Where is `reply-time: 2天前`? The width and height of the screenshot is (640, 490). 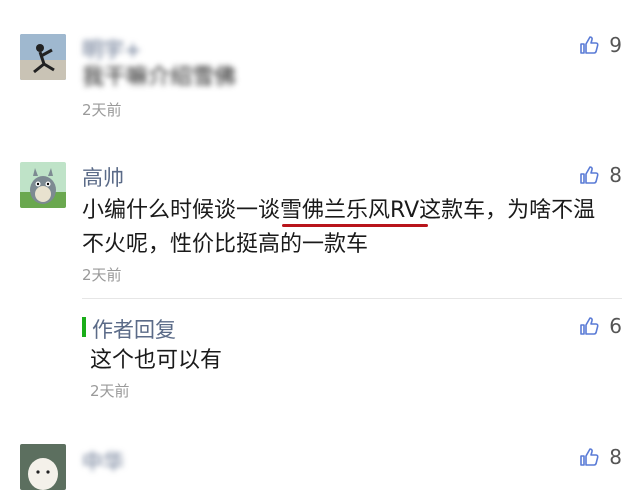 reply-time: 2天前 is located at coordinates (110, 391).